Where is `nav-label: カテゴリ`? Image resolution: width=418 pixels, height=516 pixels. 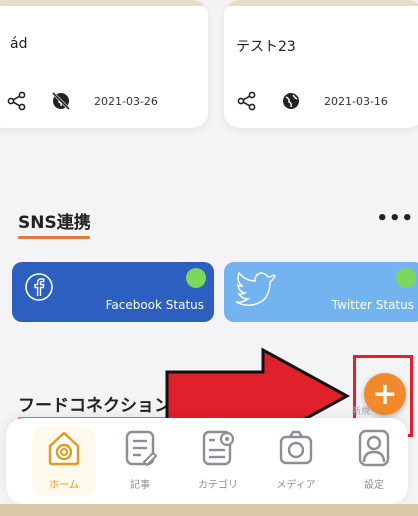
nav-label: カテゴリ is located at coordinates (218, 485).